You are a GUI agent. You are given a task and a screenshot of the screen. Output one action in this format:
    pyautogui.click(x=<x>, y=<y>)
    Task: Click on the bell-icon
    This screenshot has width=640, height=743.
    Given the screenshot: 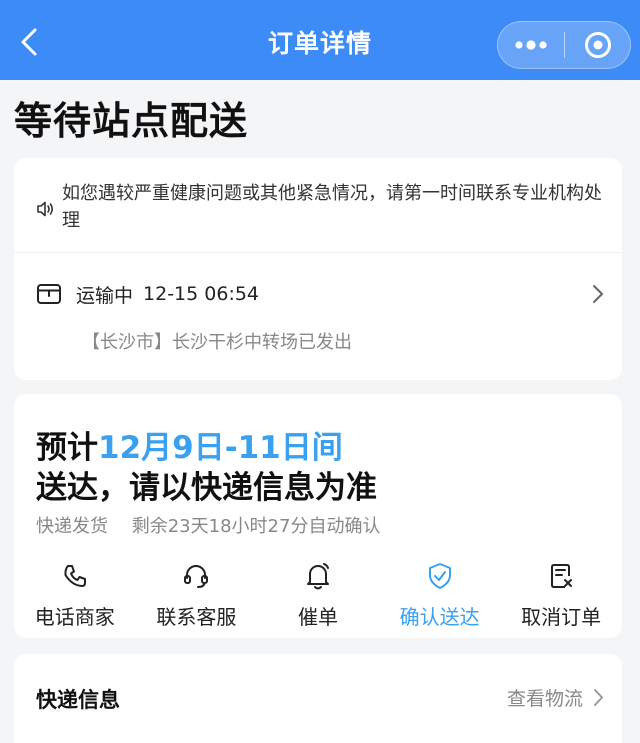 What is the action you would take?
    pyautogui.click(x=317, y=575)
    